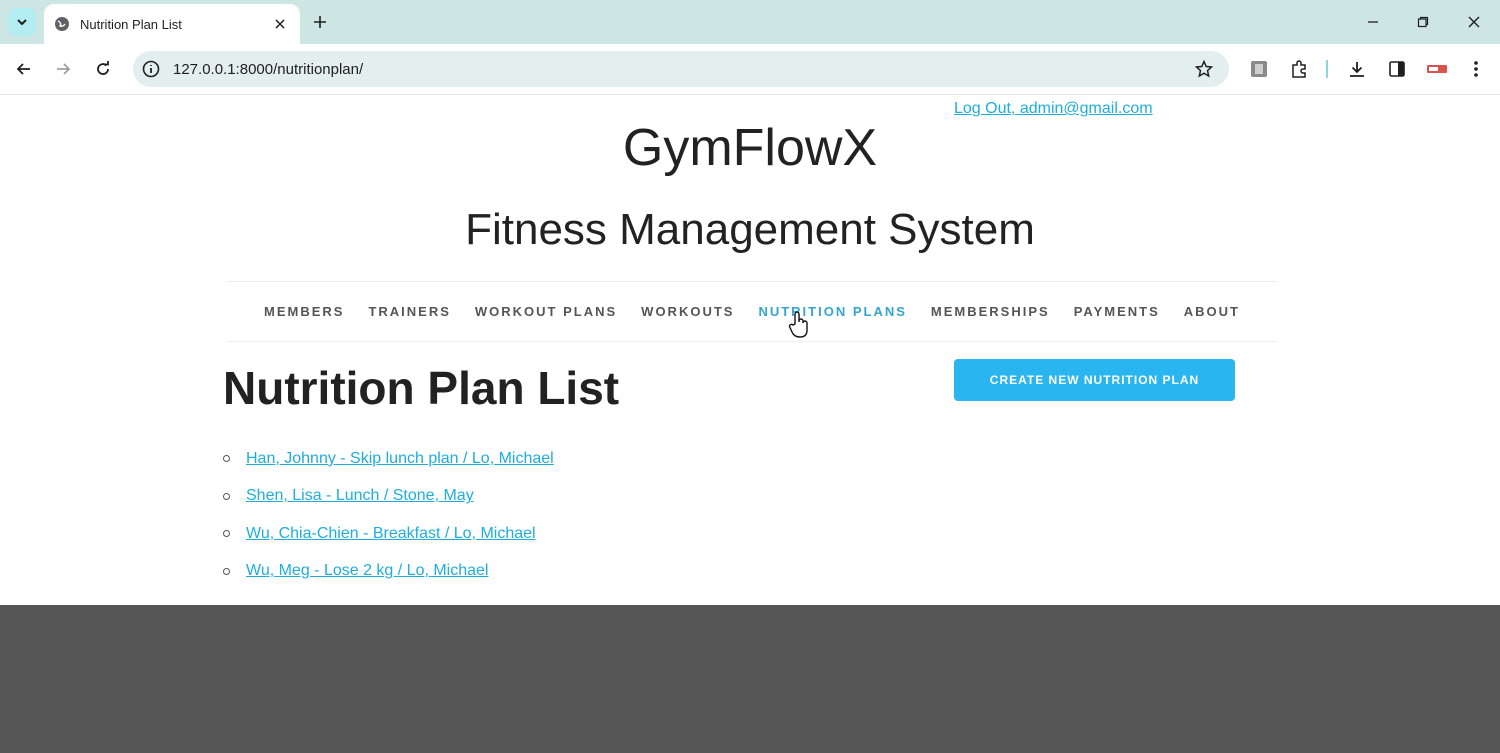  What do you see at coordinates (63, 69) in the screenshot?
I see `forward-arrow-icon` at bounding box center [63, 69].